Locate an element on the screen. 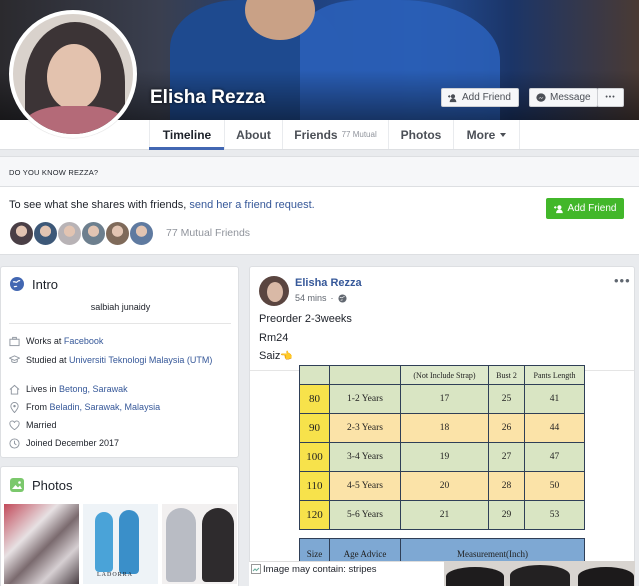 This screenshot has height=586, width=639. add-friend-button: Add Friend is located at coordinates (480, 97).